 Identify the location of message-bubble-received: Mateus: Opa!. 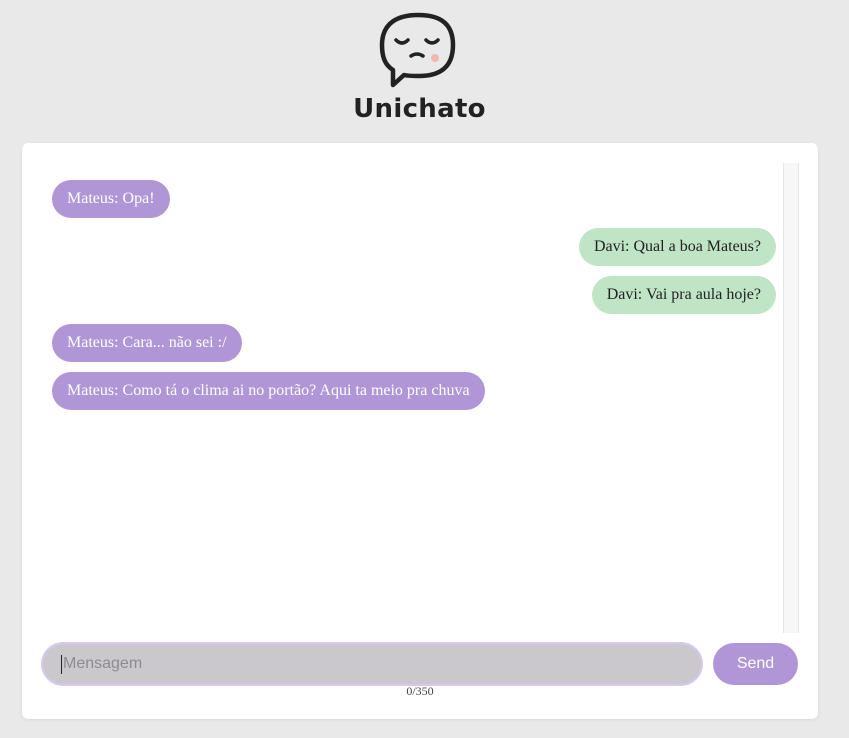
(111, 199).